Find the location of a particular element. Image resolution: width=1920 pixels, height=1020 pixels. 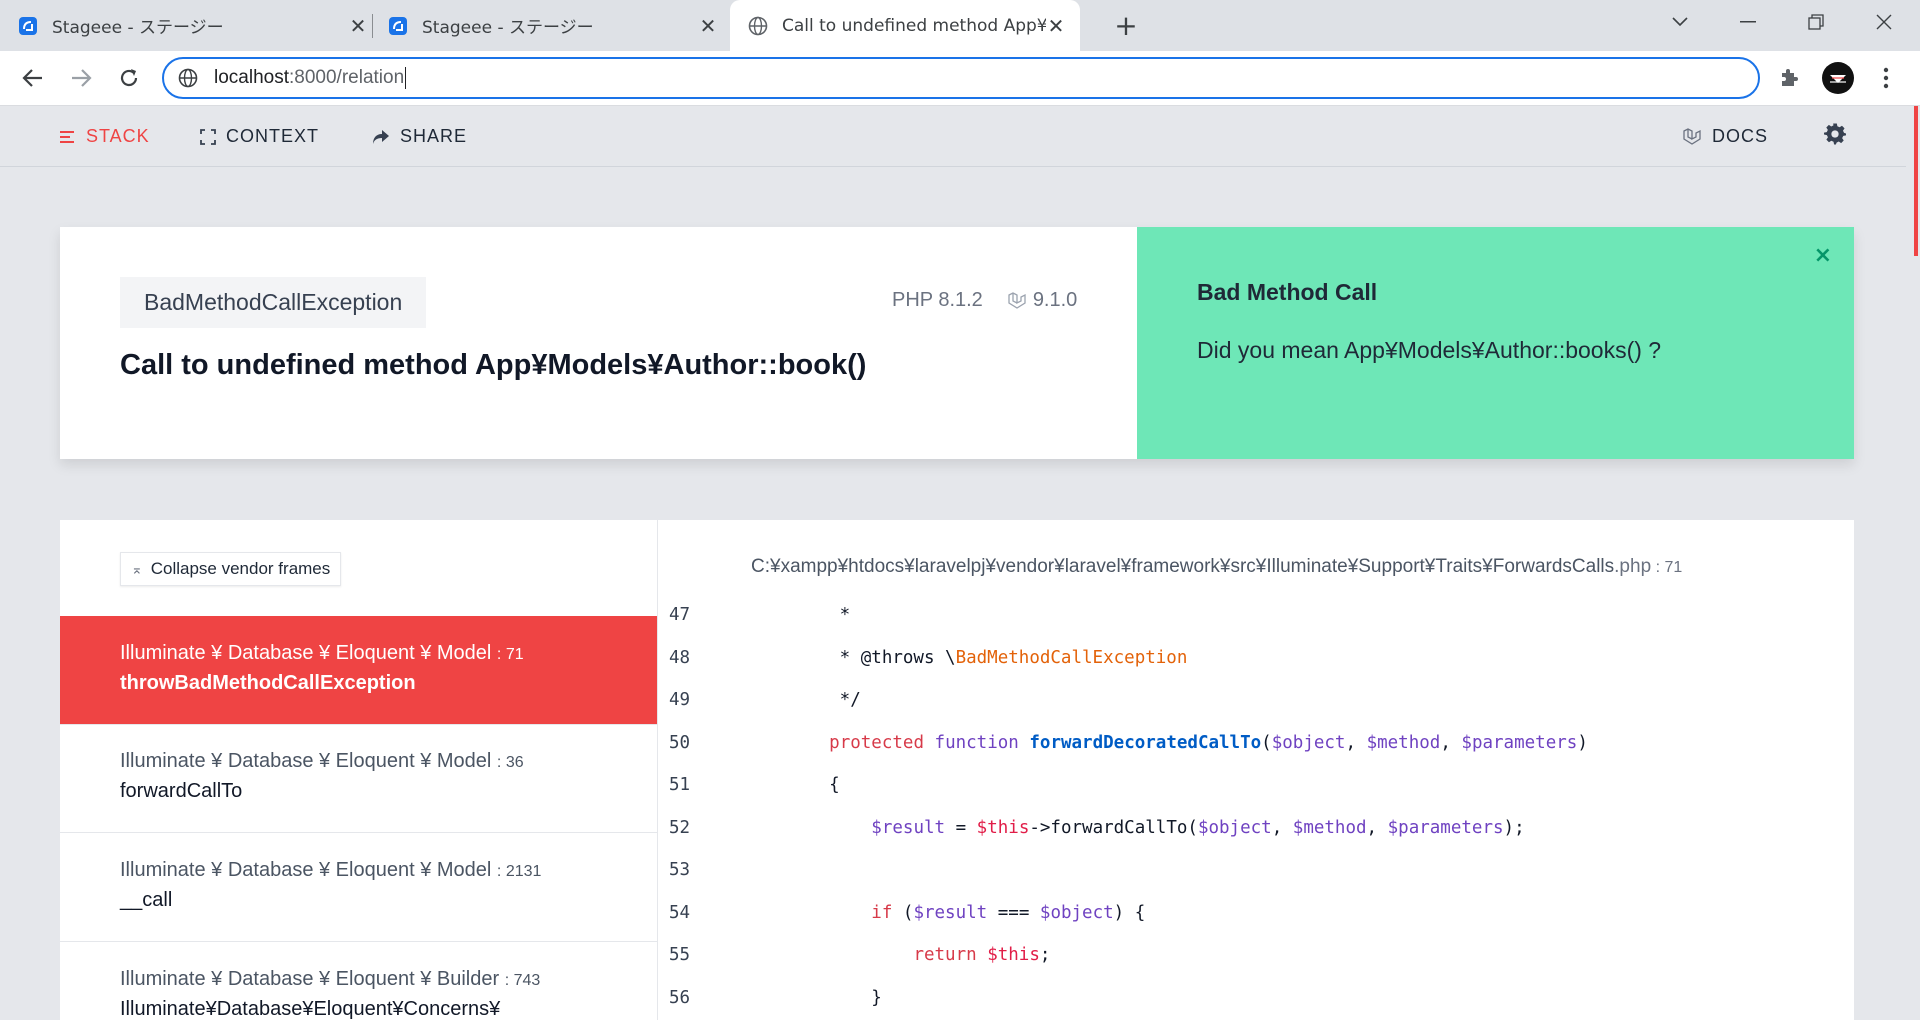

line-number: 50 is located at coordinates (680, 742).